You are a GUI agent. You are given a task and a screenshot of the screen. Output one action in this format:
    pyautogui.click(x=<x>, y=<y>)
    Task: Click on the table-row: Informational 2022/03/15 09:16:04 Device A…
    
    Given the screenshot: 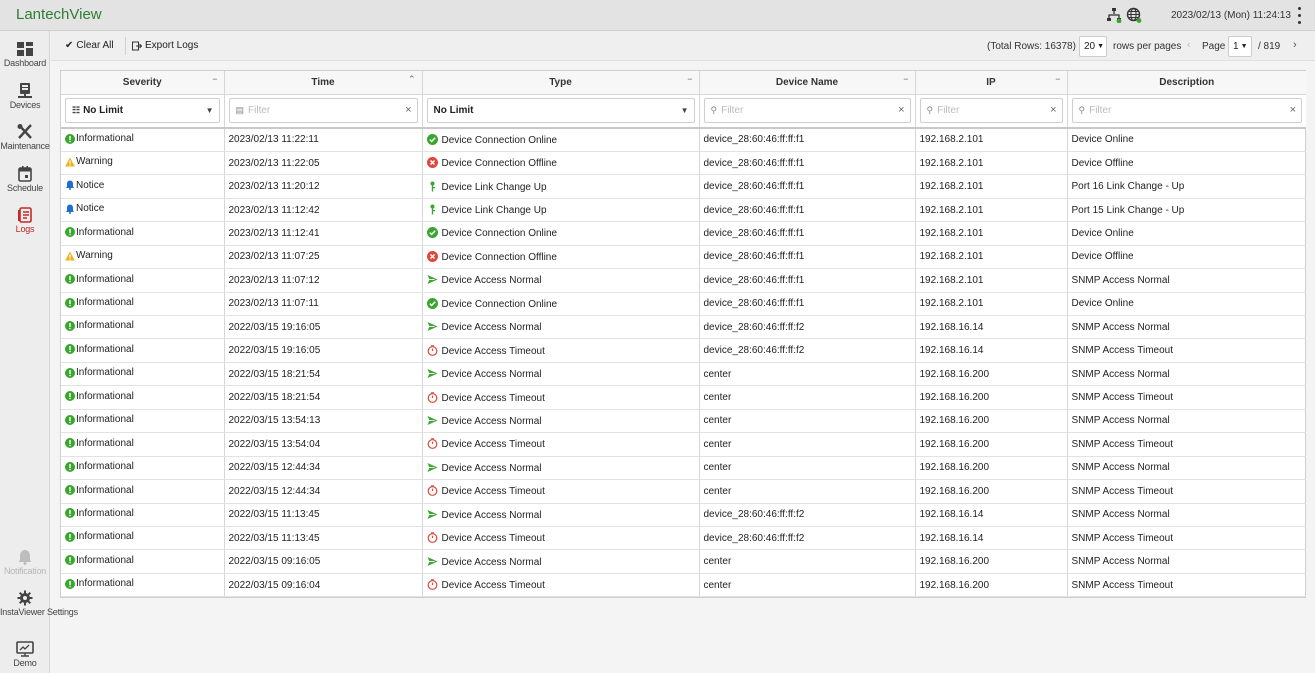 What is the action you would take?
    pyautogui.click(x=683, y=585)
    